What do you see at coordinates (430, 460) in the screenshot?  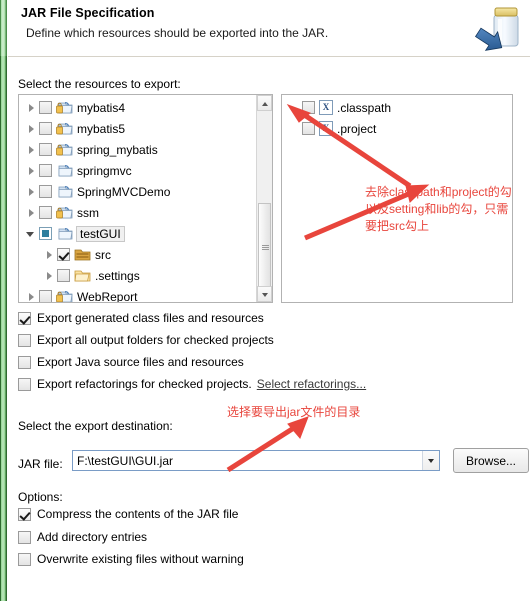 I see `chevron-down-icon` at bounding box center [430, 460].